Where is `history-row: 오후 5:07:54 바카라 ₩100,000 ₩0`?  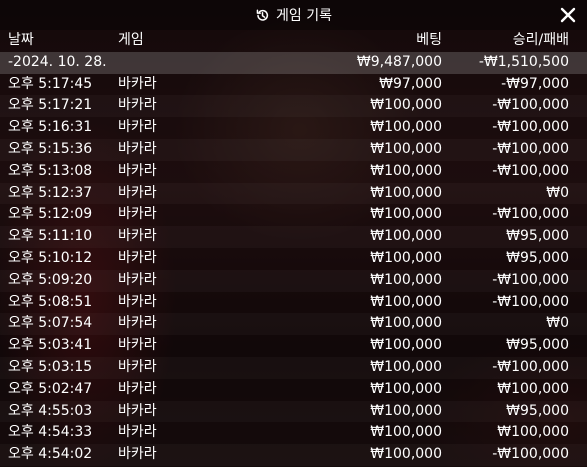 history-row: 오후 5:07:54 바카라 ₩100,000 ₩0 is located at coordinates (293, 324).